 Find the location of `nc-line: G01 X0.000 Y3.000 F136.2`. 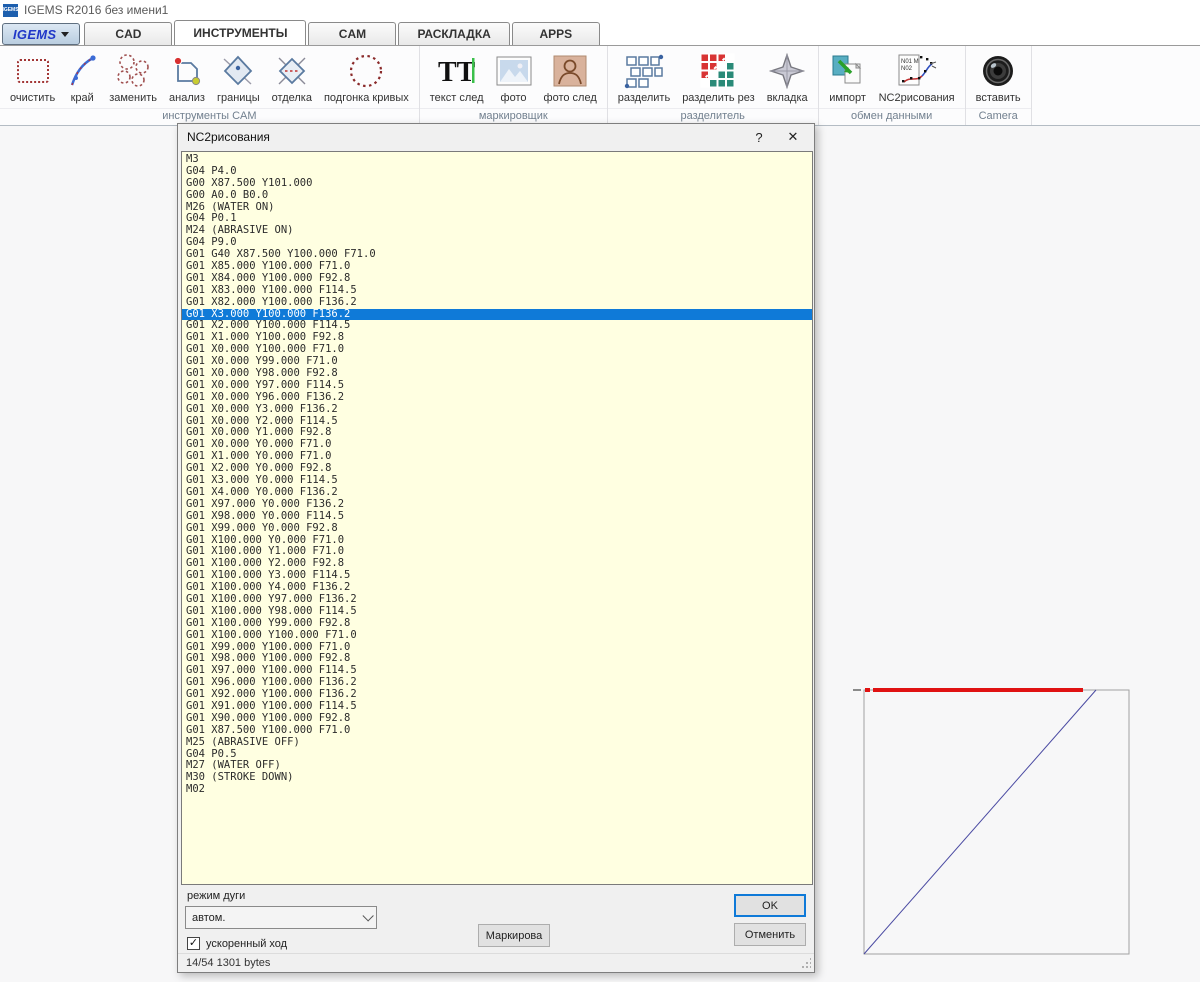

nc-line: G01 X0.000 Y3.000 F136.2 is located at coordinates (499, 409).